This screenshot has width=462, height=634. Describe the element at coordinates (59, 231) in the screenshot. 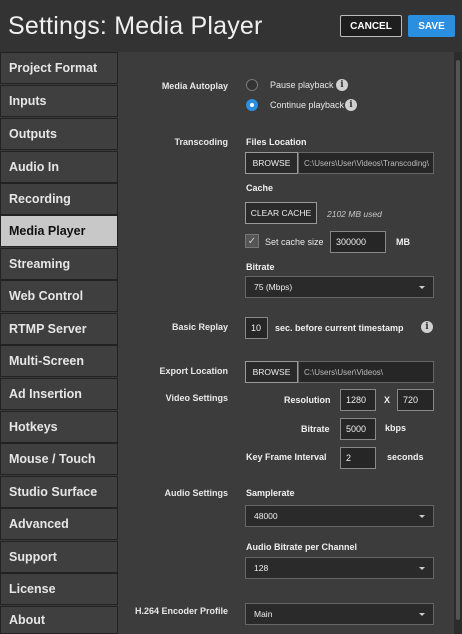

I see `sidebar-item-media-player: Media Player` at that location.